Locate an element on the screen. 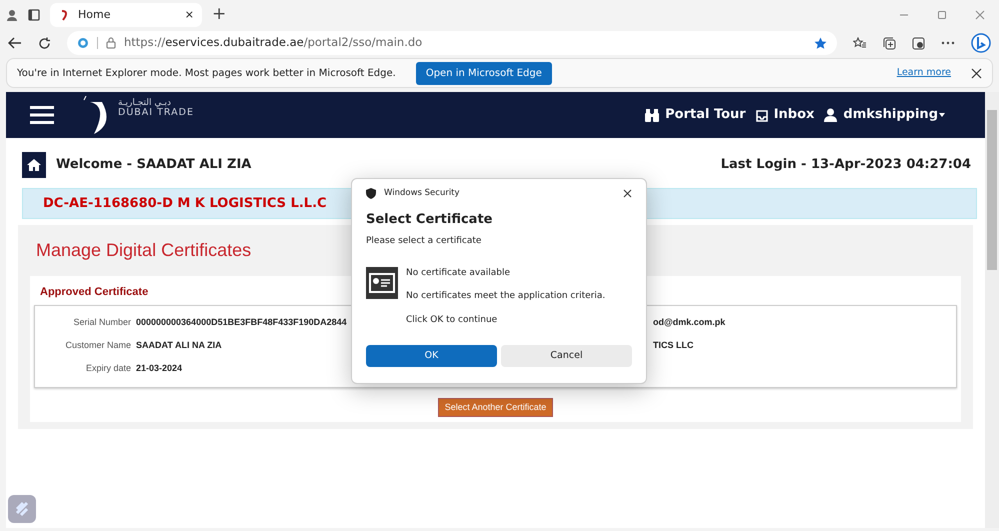 Image resolution: width=999 pixels, height=531 pixels. lock-icon is located at coordinates (111, 43).